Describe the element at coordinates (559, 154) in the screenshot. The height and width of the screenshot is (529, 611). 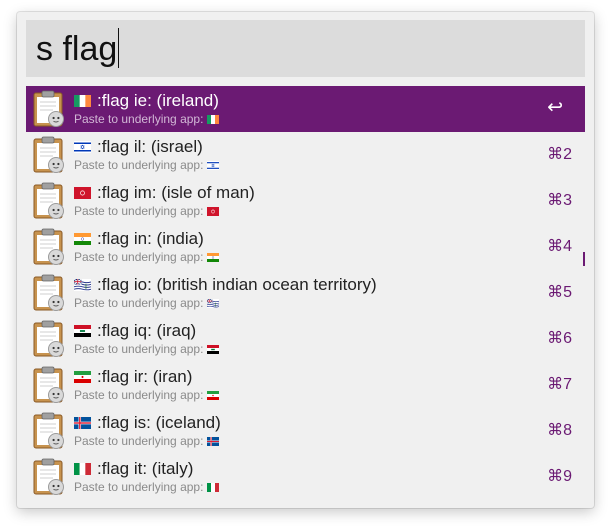
I see `result-shortcut: ⌘2` at that location.